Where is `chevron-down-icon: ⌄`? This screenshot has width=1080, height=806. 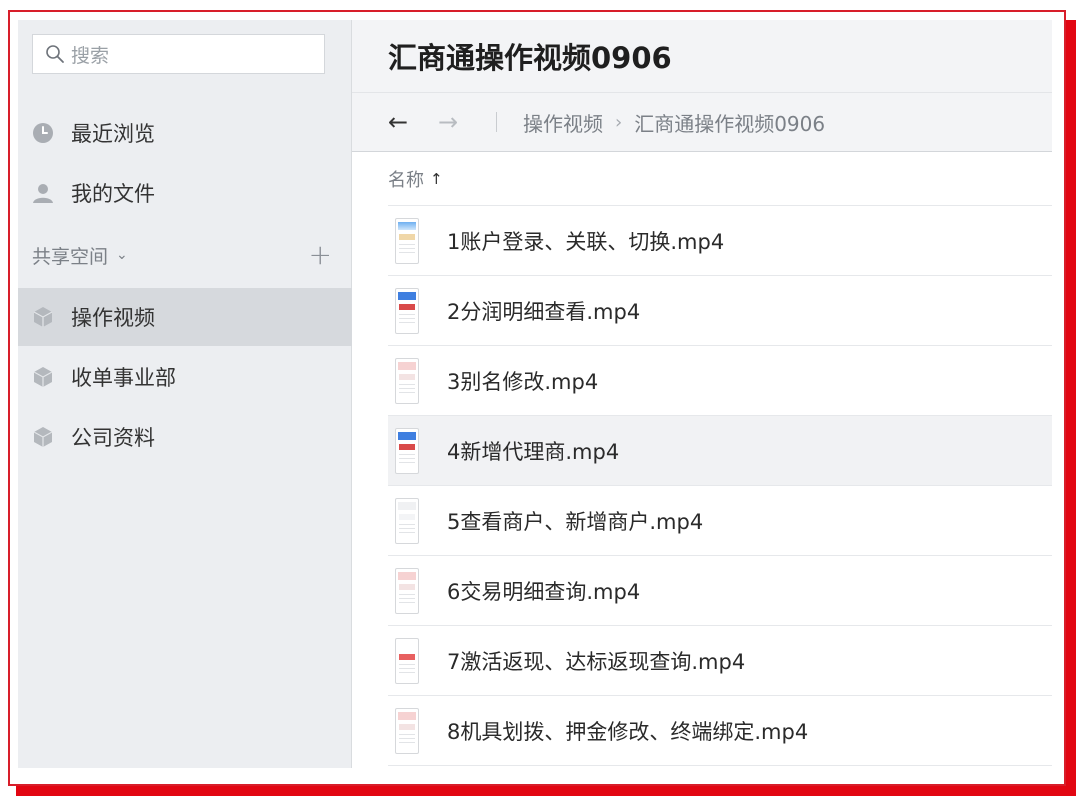 chevron-down-icon: ⌄ is located at coordinates (122, 255).